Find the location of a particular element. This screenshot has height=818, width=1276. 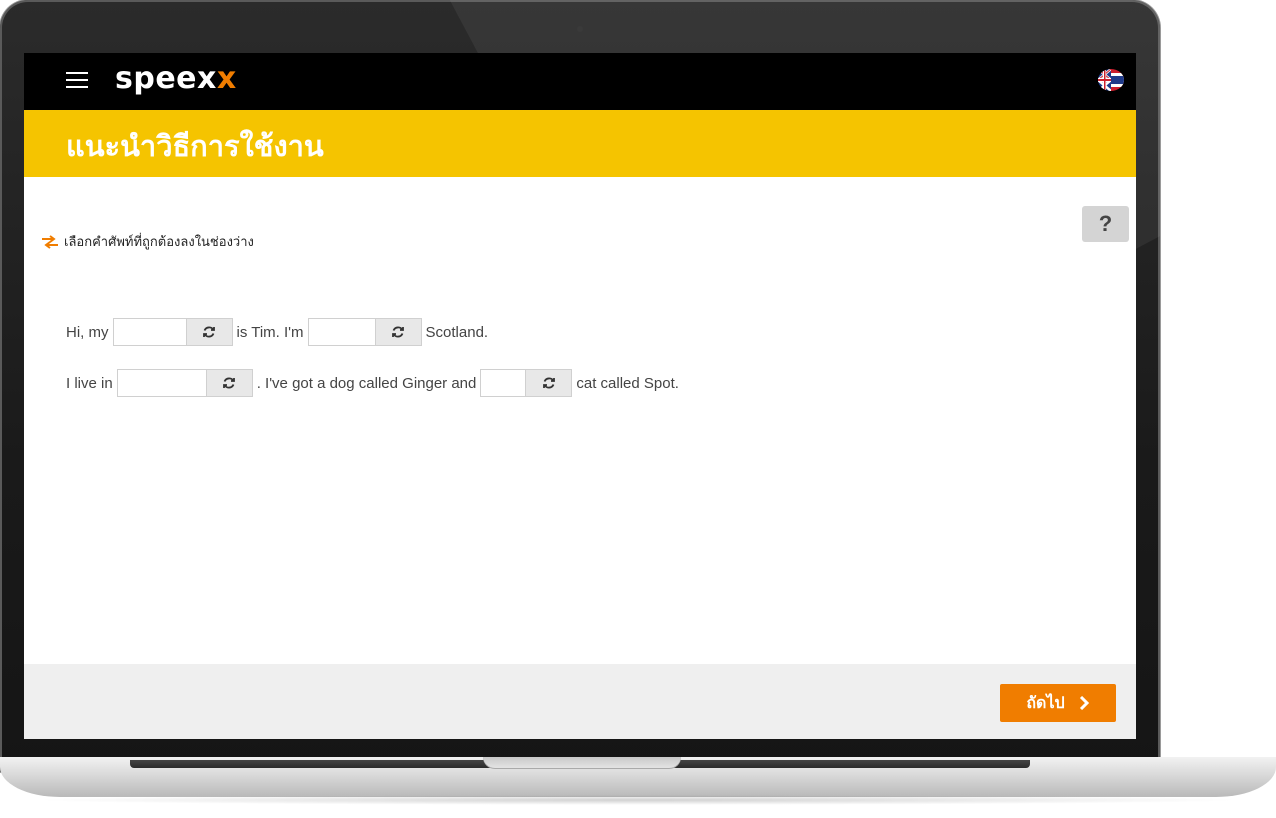

next-button: ถัดไป is located at coordinates (1058, 703).